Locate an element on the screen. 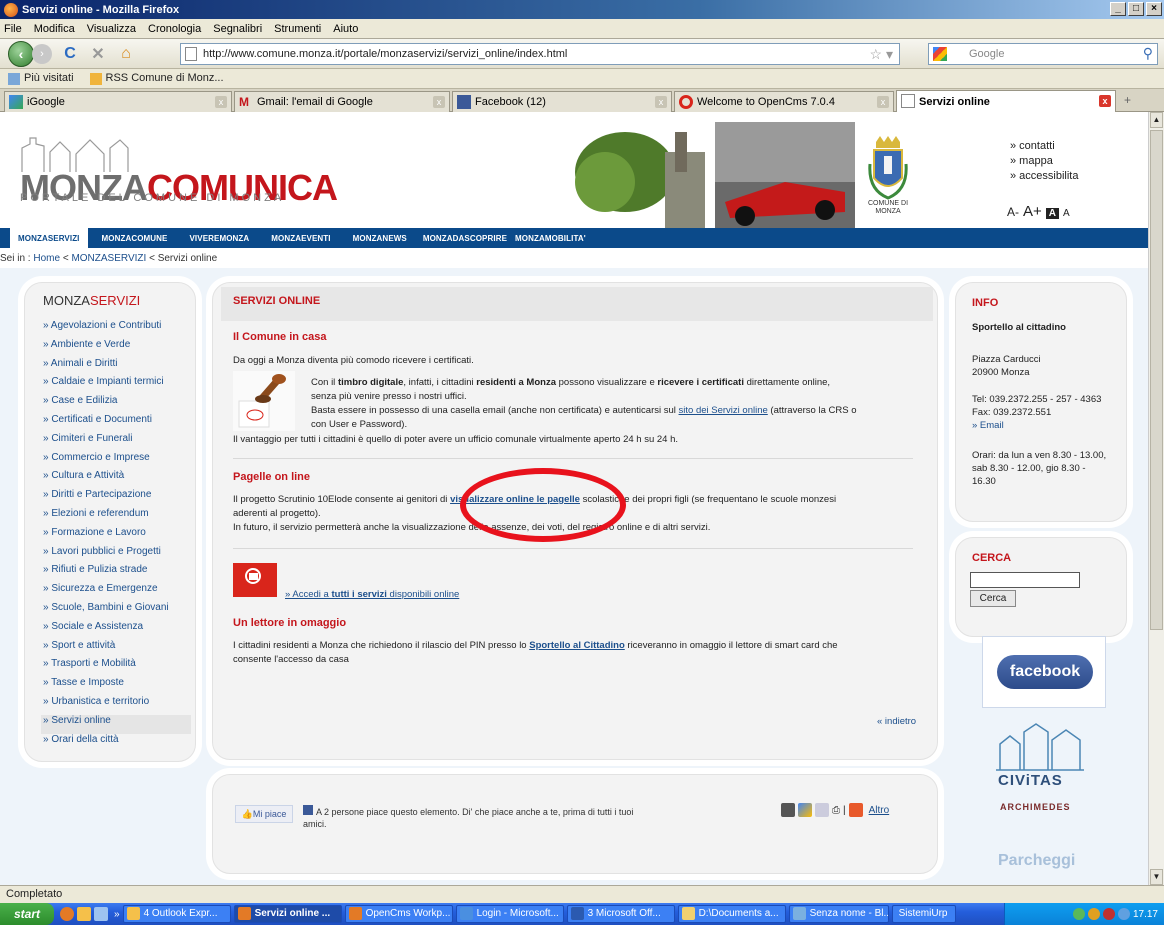 The image size is (1164, 925). menu-aiuto: Aiuto is located at coordinates (345, 29).